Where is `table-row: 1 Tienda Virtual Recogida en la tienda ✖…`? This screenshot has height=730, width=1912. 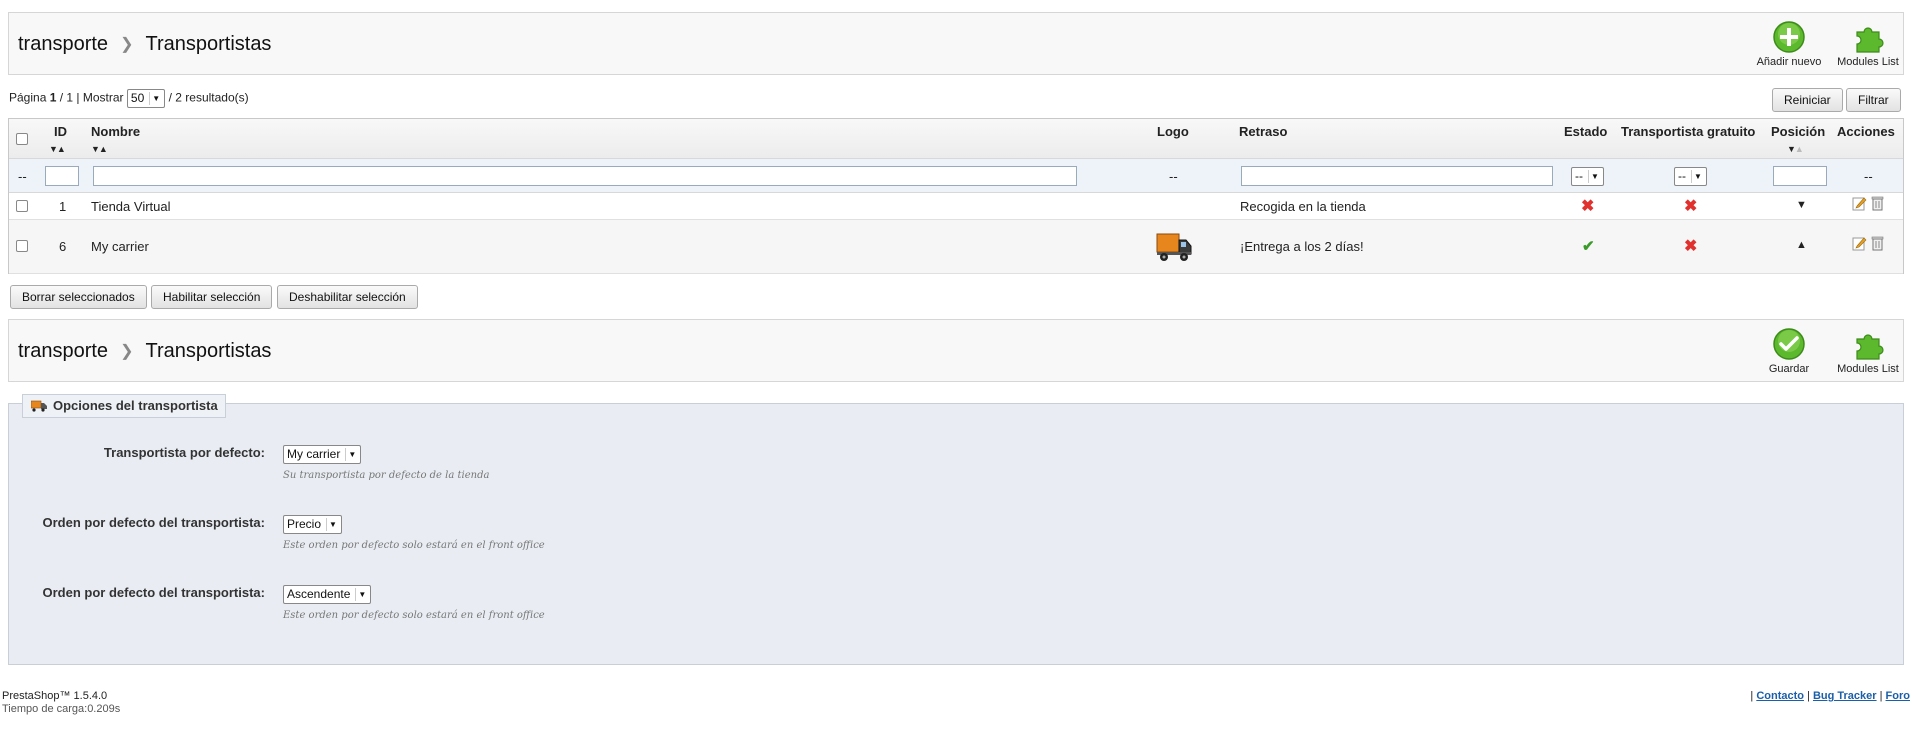 table-row: 1 Tienda Virtual Recogida en la tienda ✖… is located at coordinates (956, 206).